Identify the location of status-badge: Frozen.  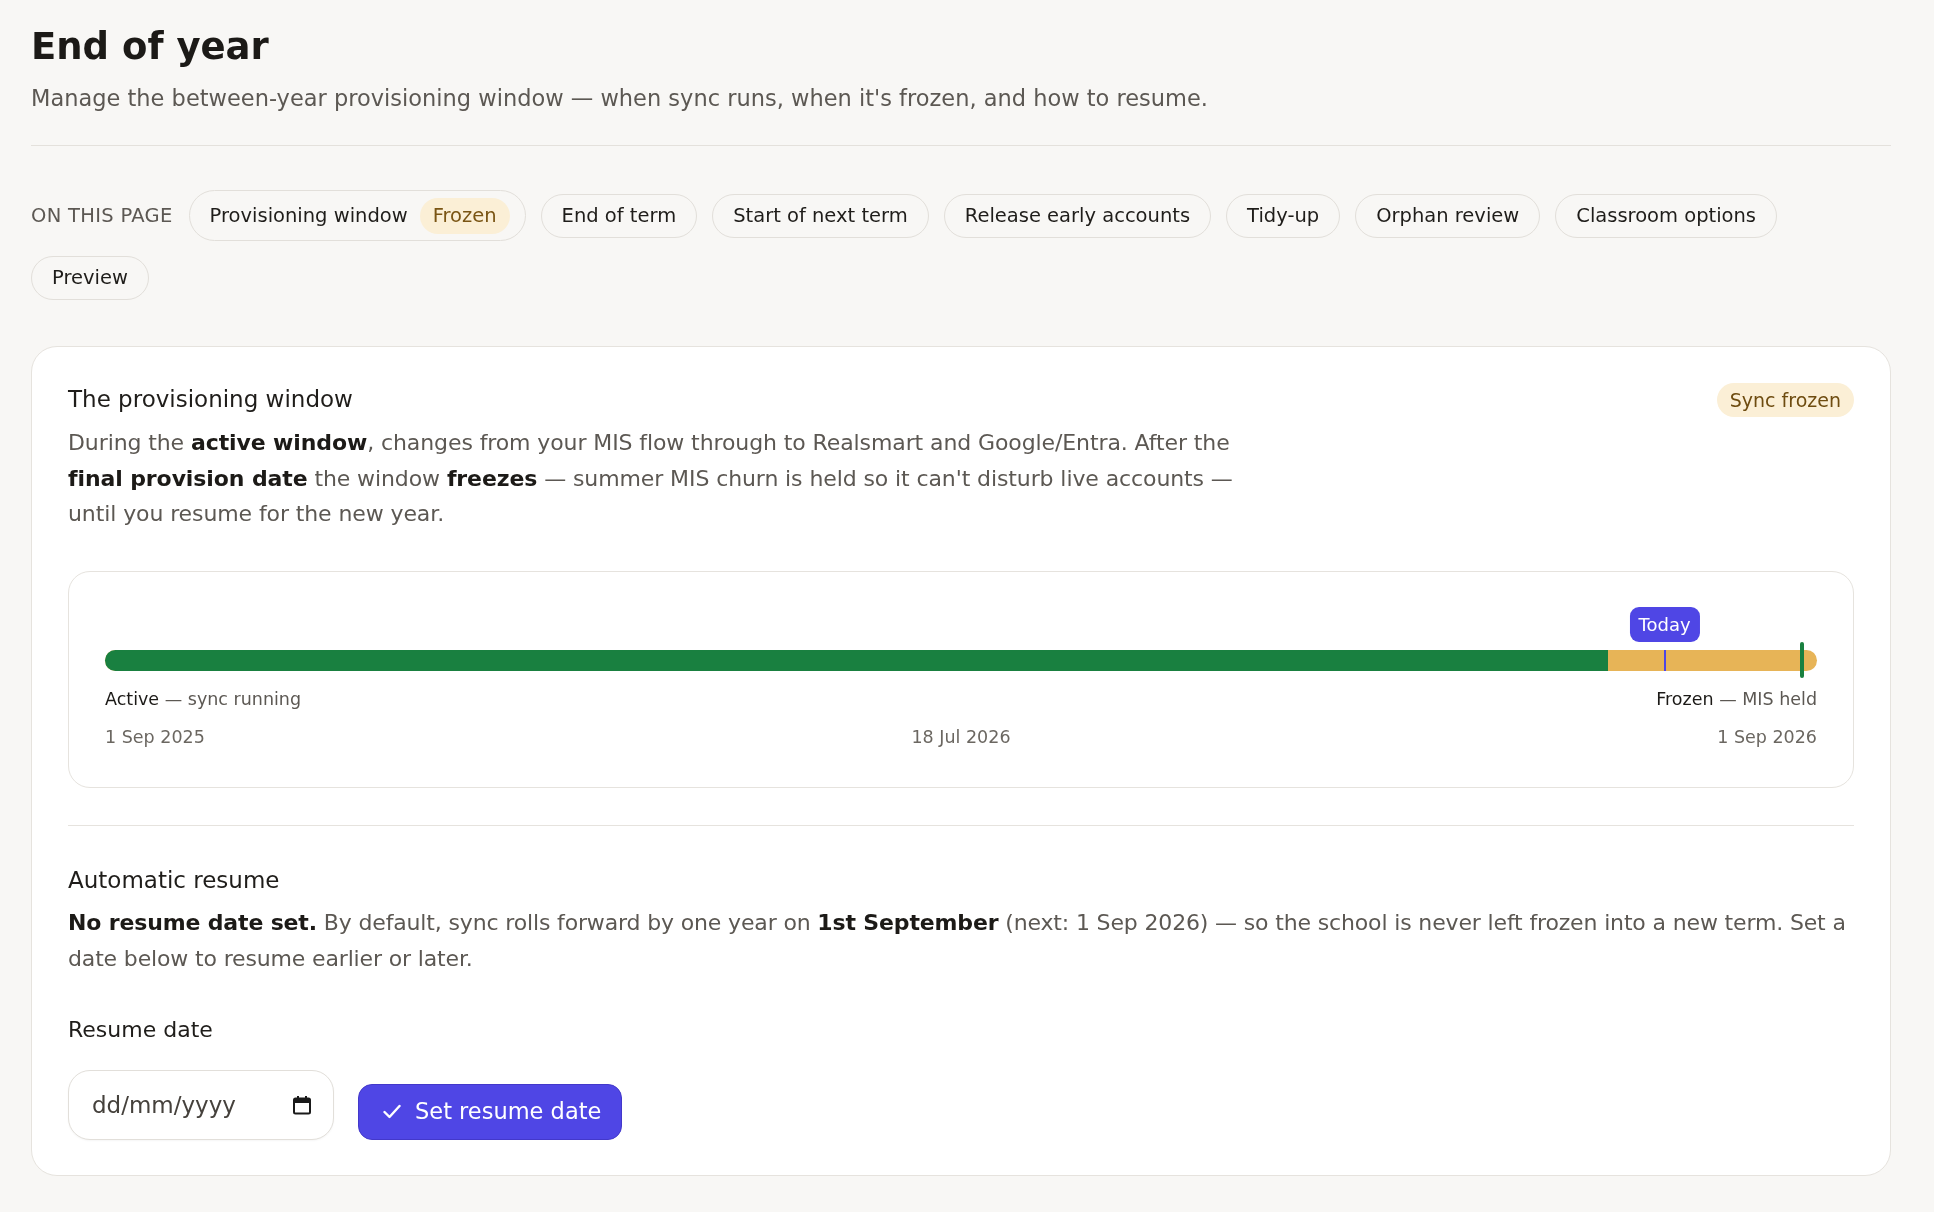
(464, 215).